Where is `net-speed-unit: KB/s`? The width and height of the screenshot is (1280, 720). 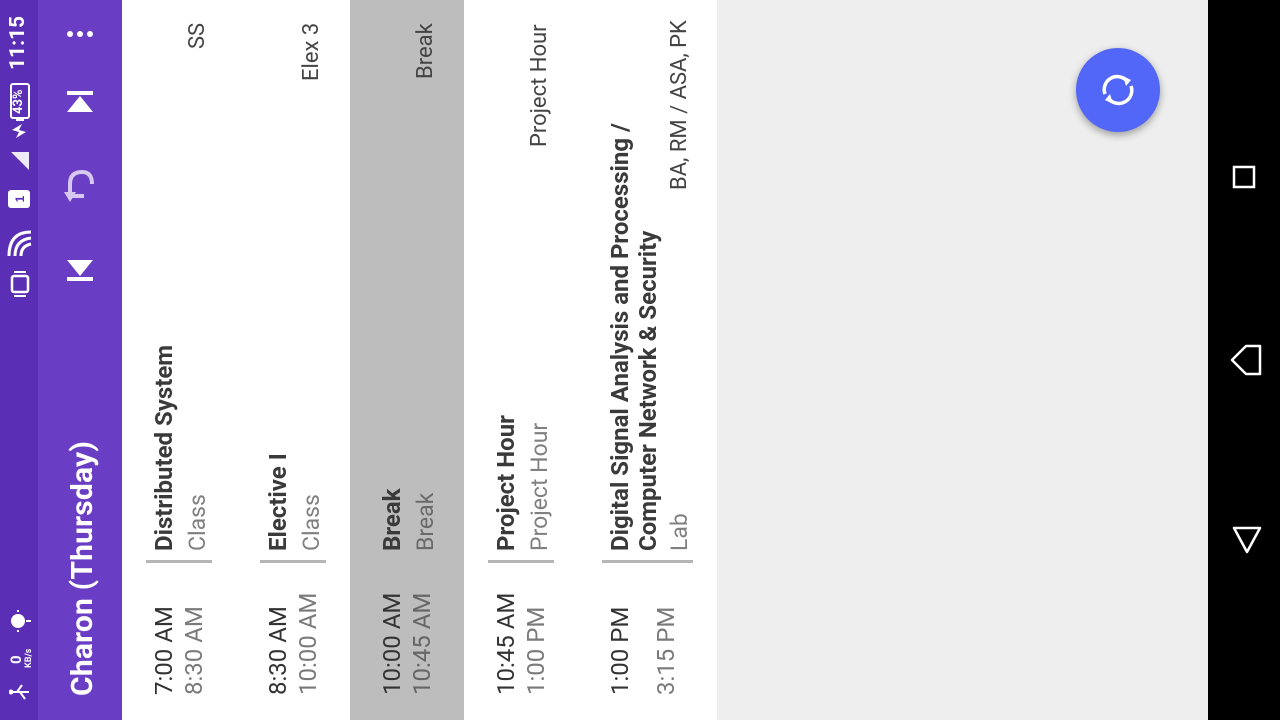 net-speed-unit: KB/s is located at coordinates (29, 658).